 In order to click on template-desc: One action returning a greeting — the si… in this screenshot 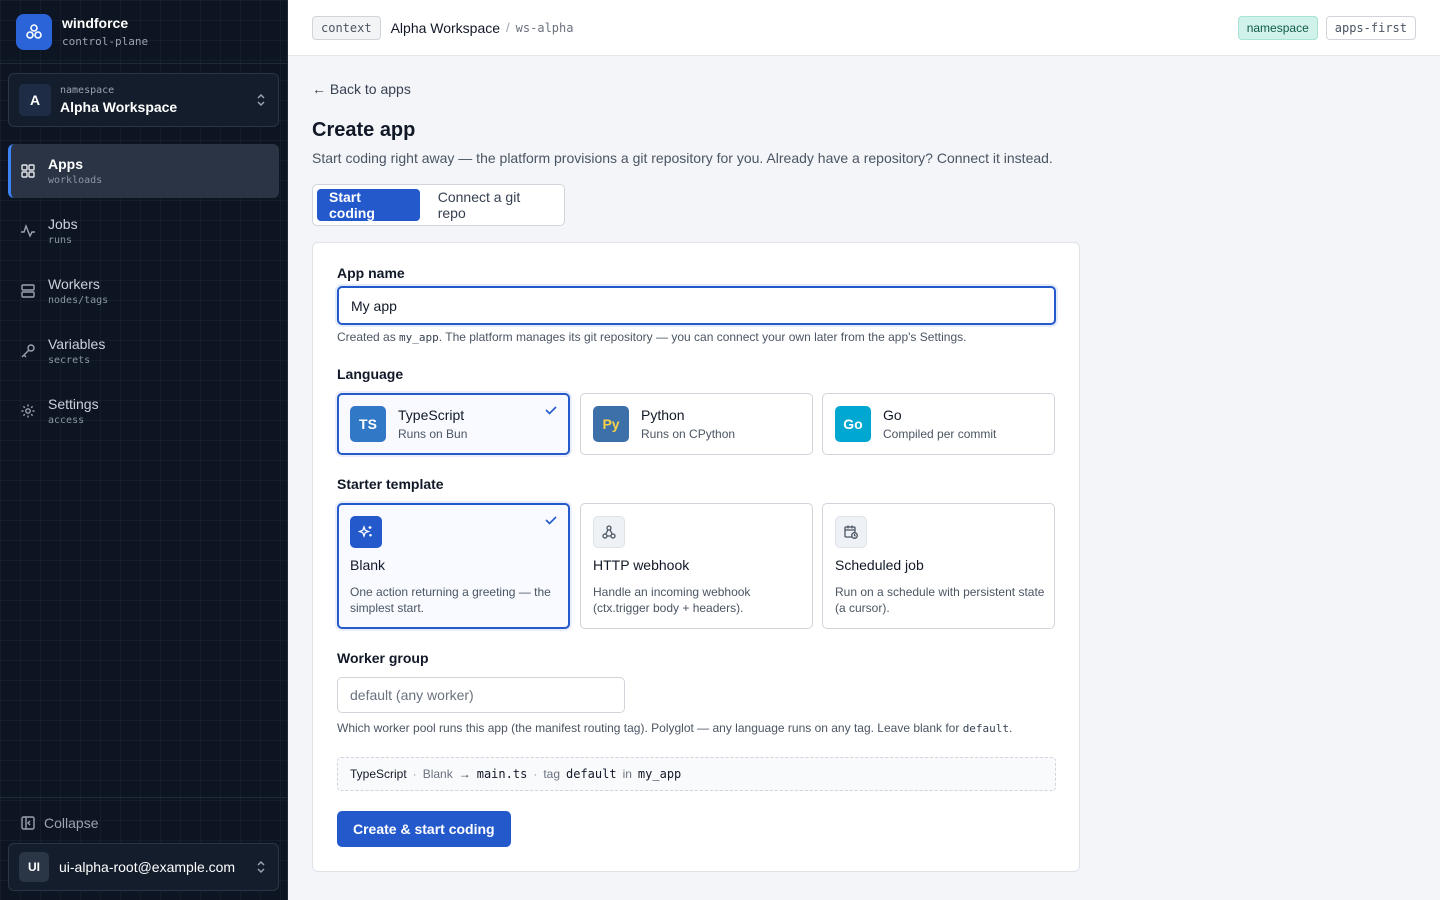, I will do `click(450, 600)`.